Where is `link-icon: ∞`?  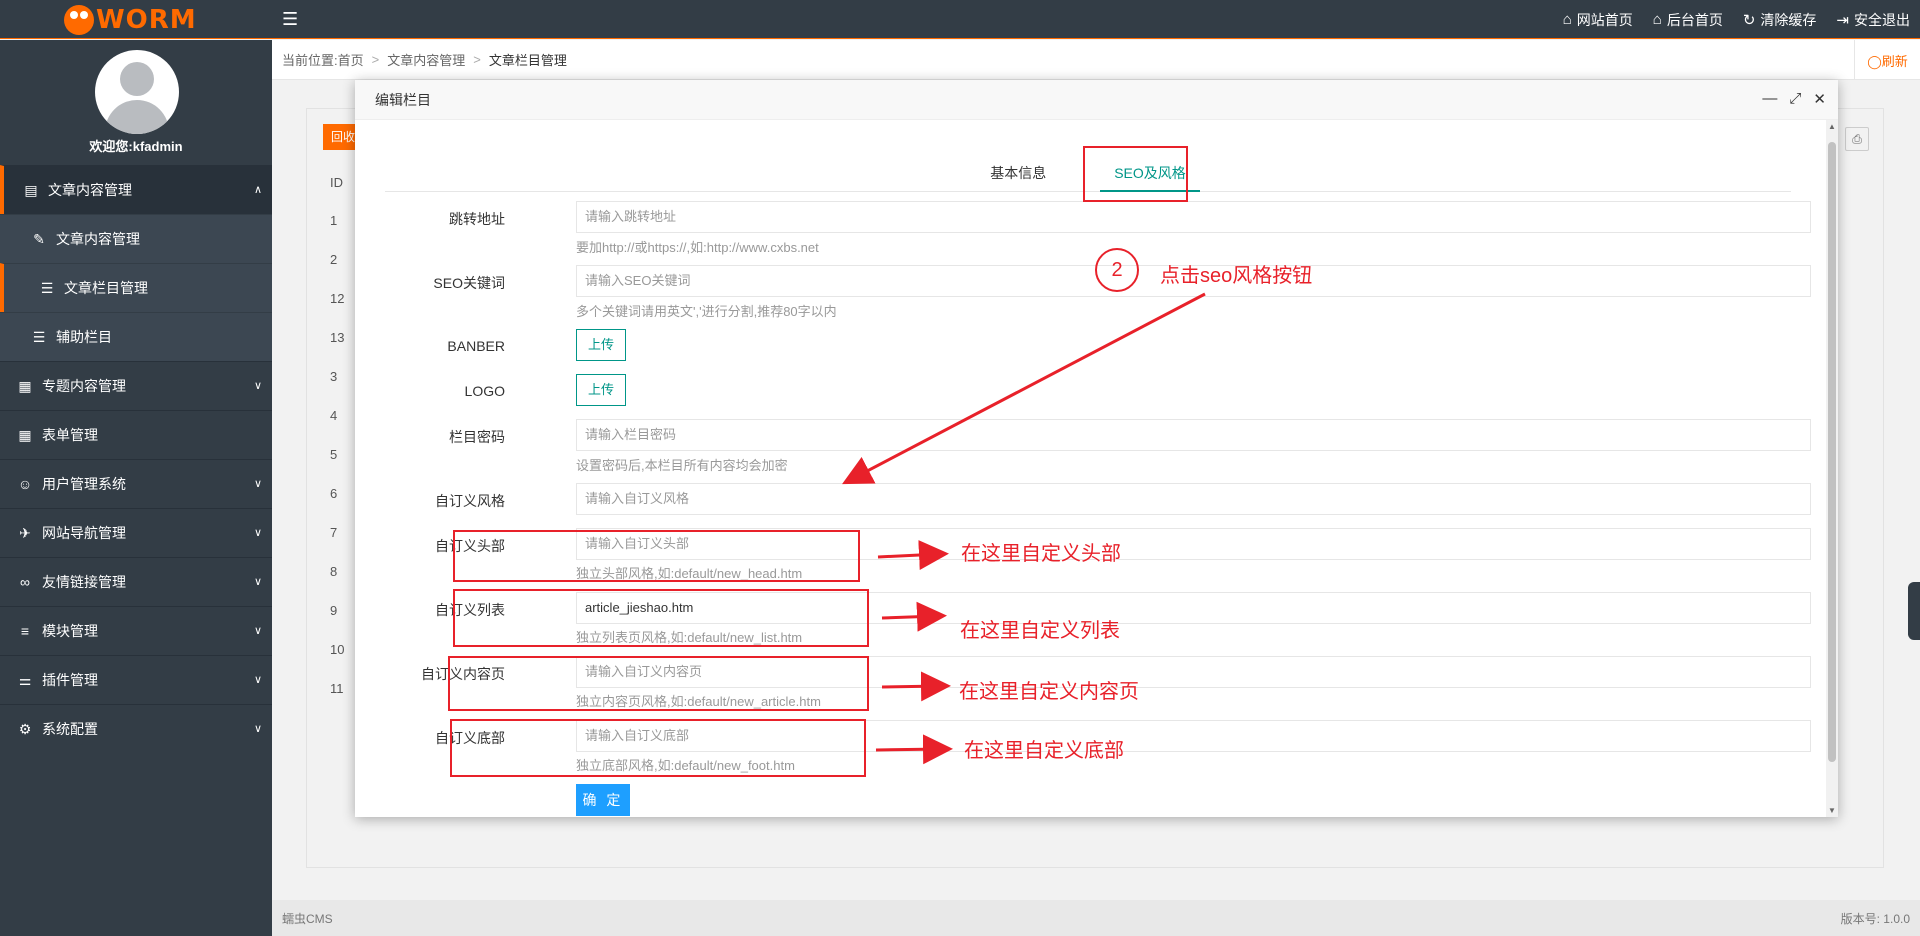 link-icon: ∞ is located at coordinates (25, 582).